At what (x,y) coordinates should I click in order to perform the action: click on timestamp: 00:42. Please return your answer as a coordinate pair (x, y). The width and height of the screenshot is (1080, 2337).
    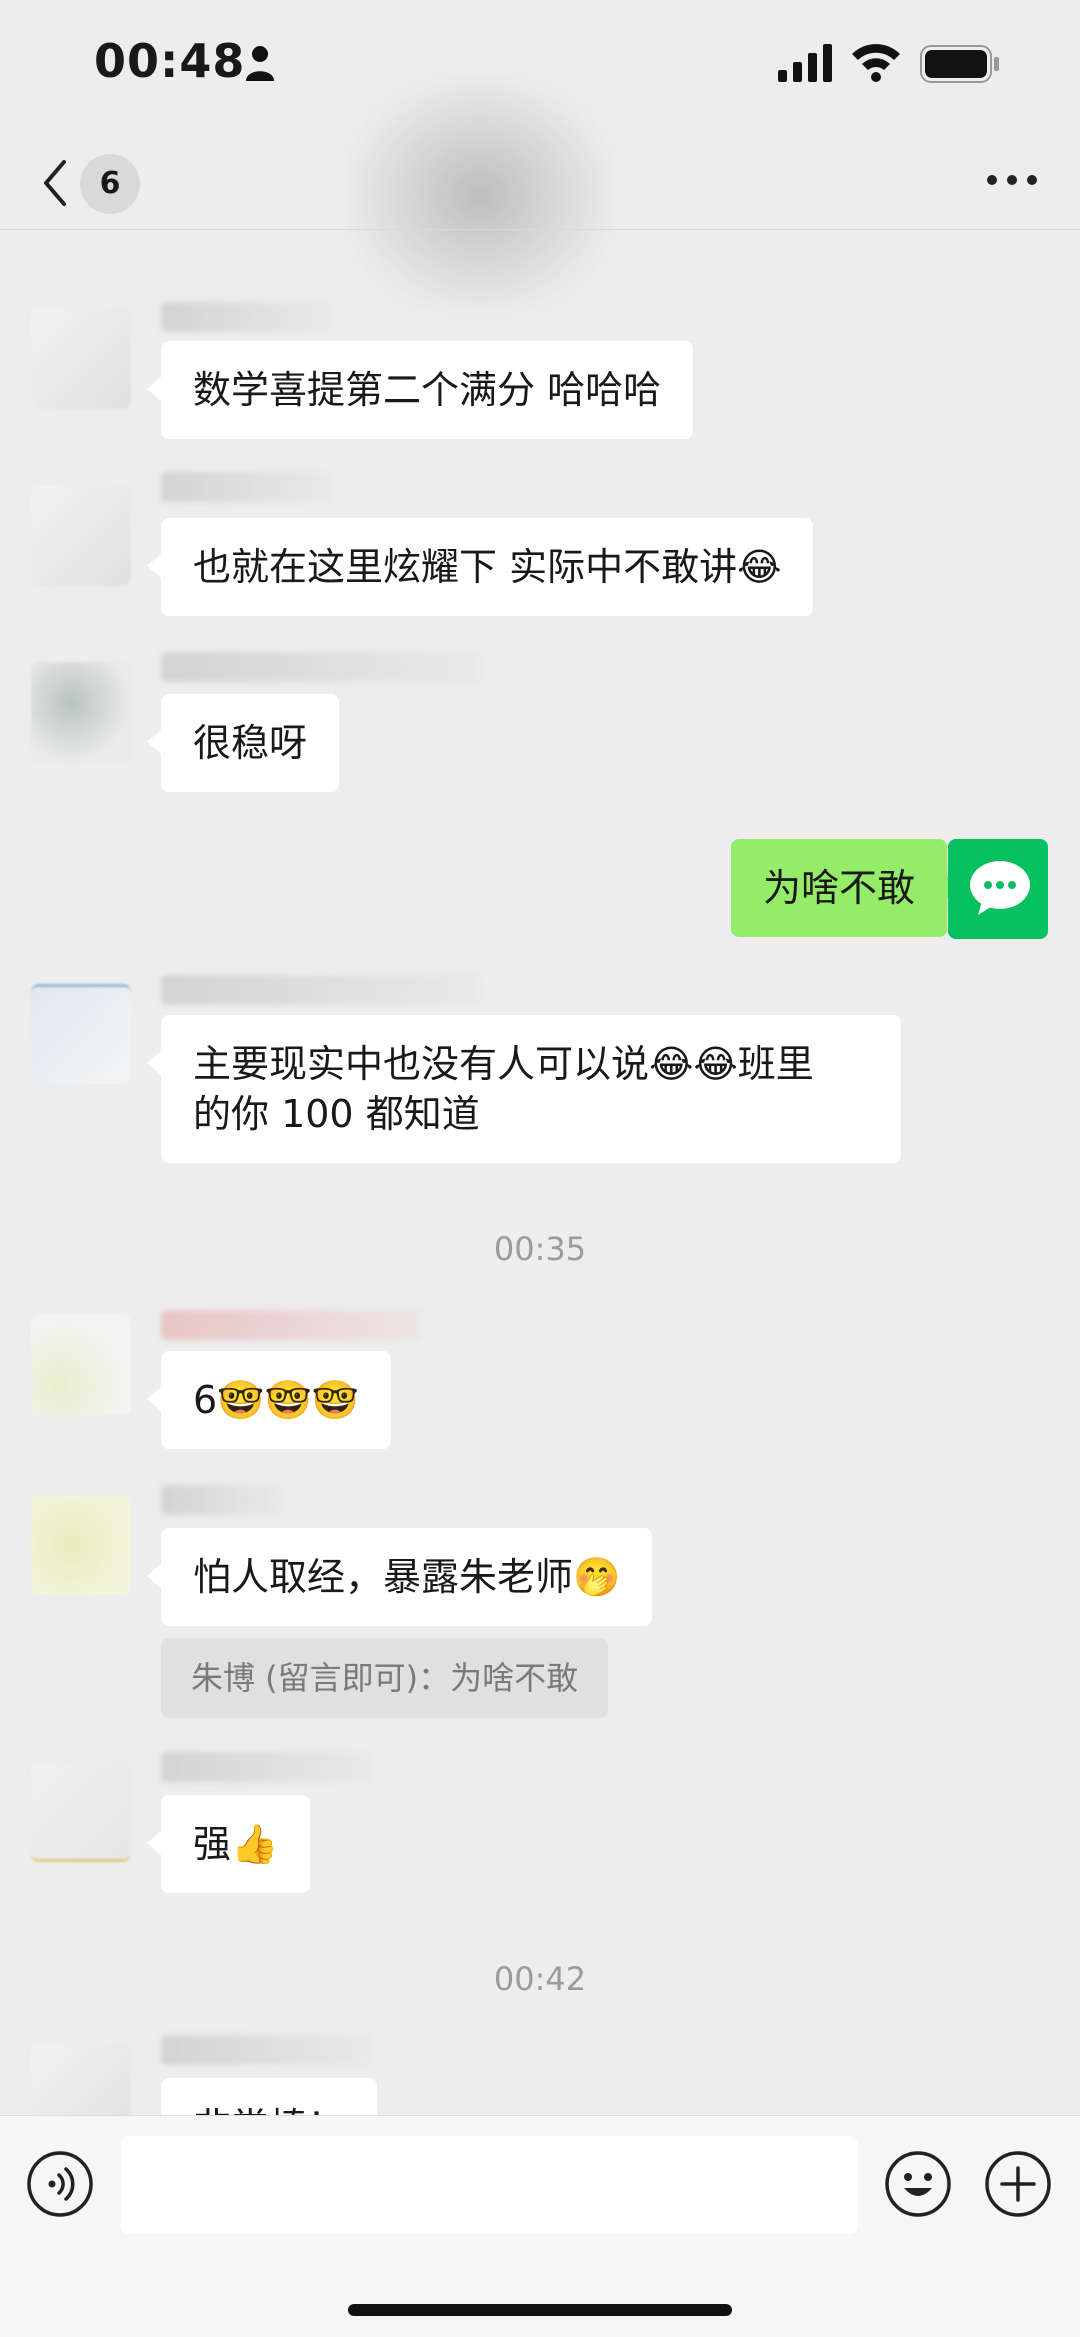
    Looking at the image, I should click on (540, 1979).